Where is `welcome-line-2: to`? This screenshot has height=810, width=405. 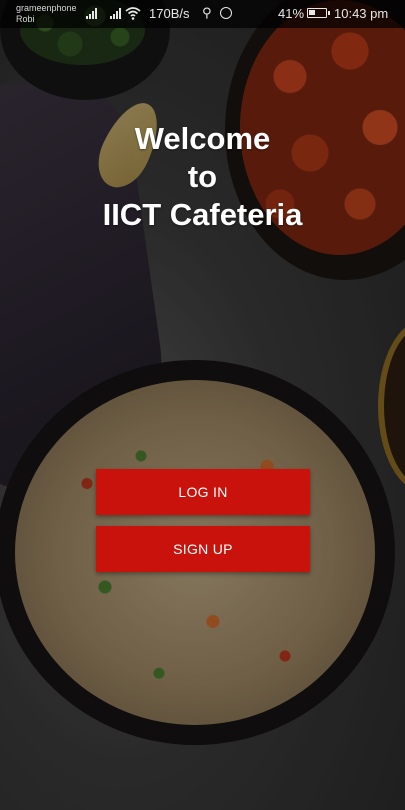 welcome-line-2: to is located at coordinates (202, 176).